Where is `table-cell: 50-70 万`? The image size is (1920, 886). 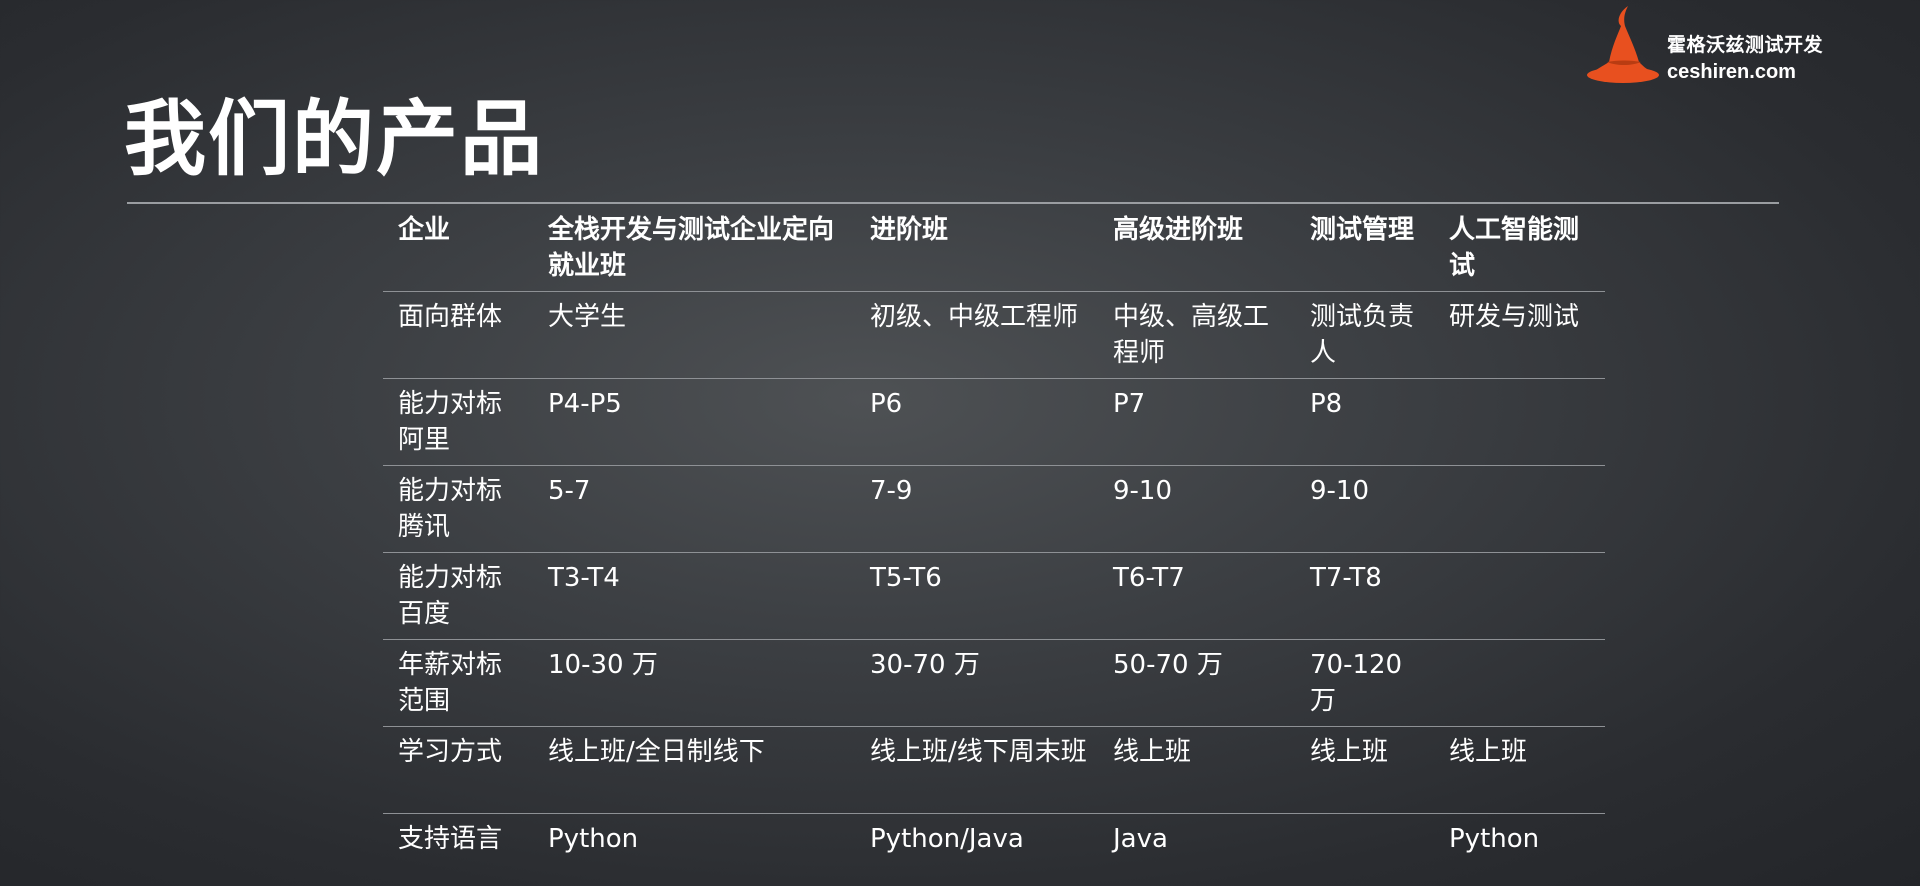
table-cell: 50-70 万 is located at coordinates (1196, 683).